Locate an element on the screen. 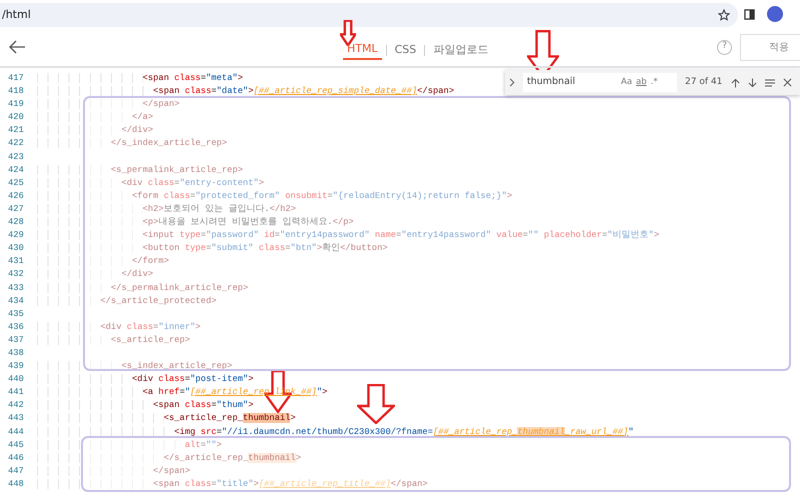  line-number: 424 is located at coordinates (16, 170).